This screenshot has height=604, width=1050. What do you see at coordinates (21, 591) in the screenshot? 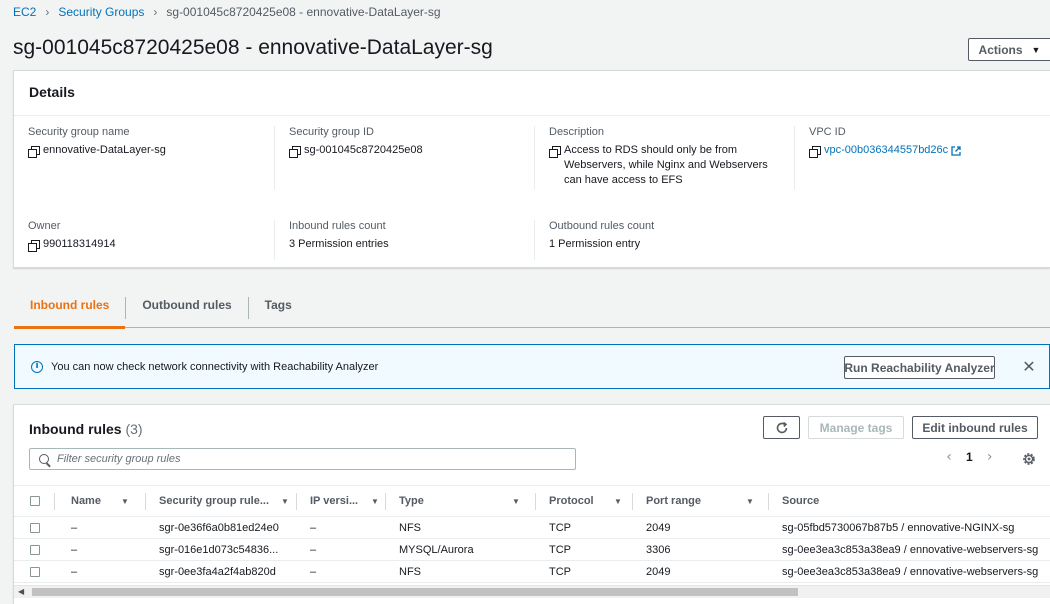
I see `scroll-left-icon: ◀` at bounding box center [21, 591].